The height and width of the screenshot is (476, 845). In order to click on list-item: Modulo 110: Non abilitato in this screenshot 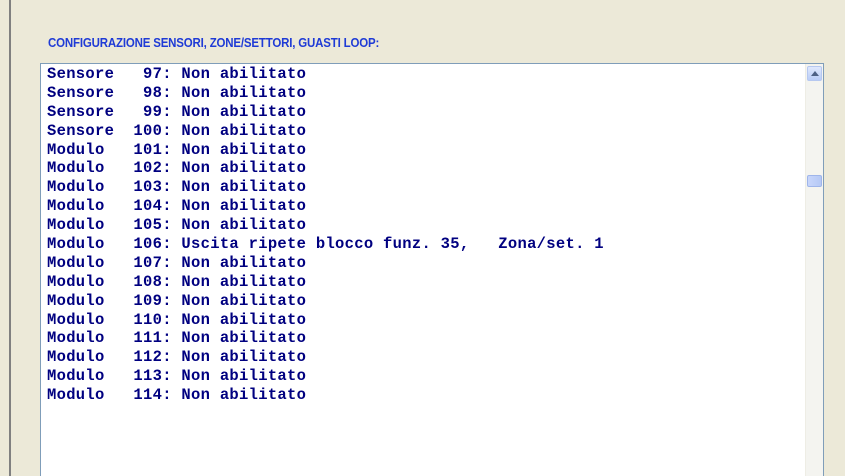, I will do `click(325, 320)`.